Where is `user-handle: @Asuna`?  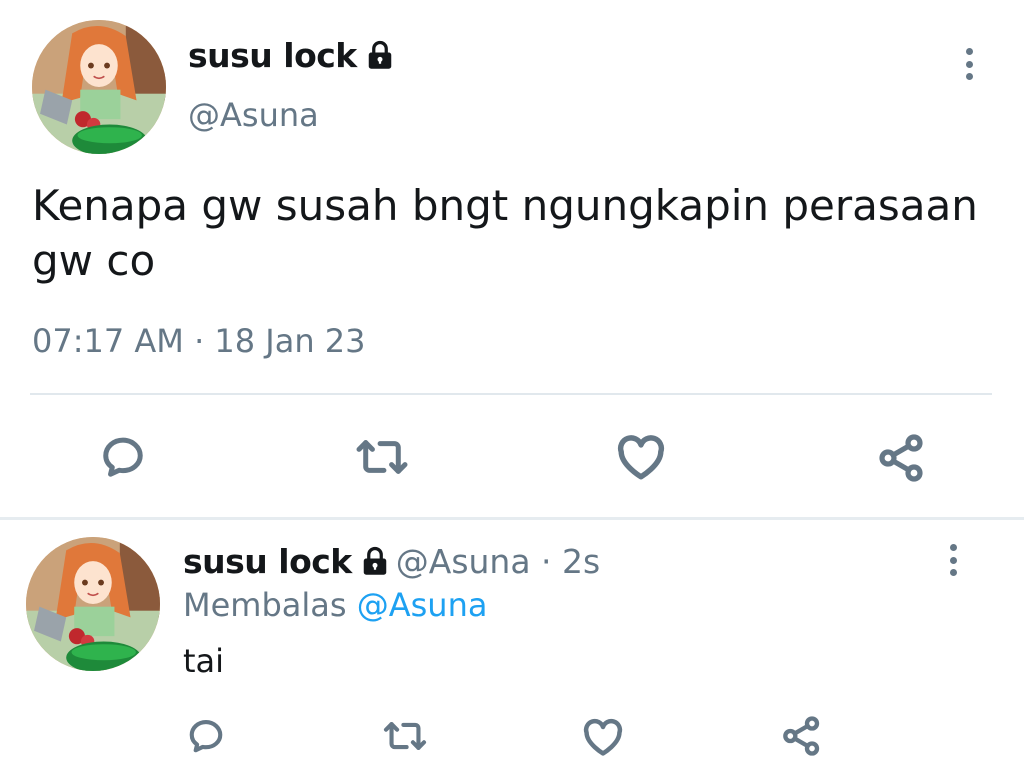
user-handle: @Asuna is located at coordinates (253, 115).